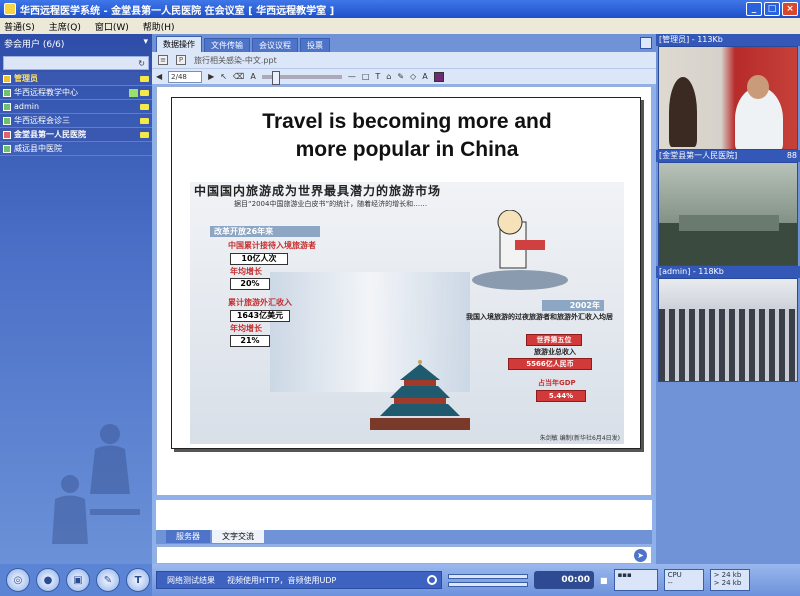  What do you see at coordinates (185, 76) in the screenshot?
I see `page-number-field: 2/48` at bounding box center [185, 76].